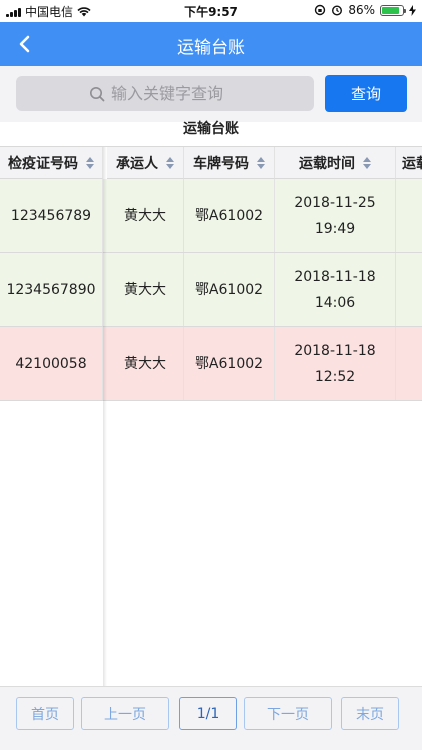 The image size is (422, 750). What do you see at coordinates (211, 129) in the screenshot?
I see `table-title: 运输台账` at bounding box center [211, 129].